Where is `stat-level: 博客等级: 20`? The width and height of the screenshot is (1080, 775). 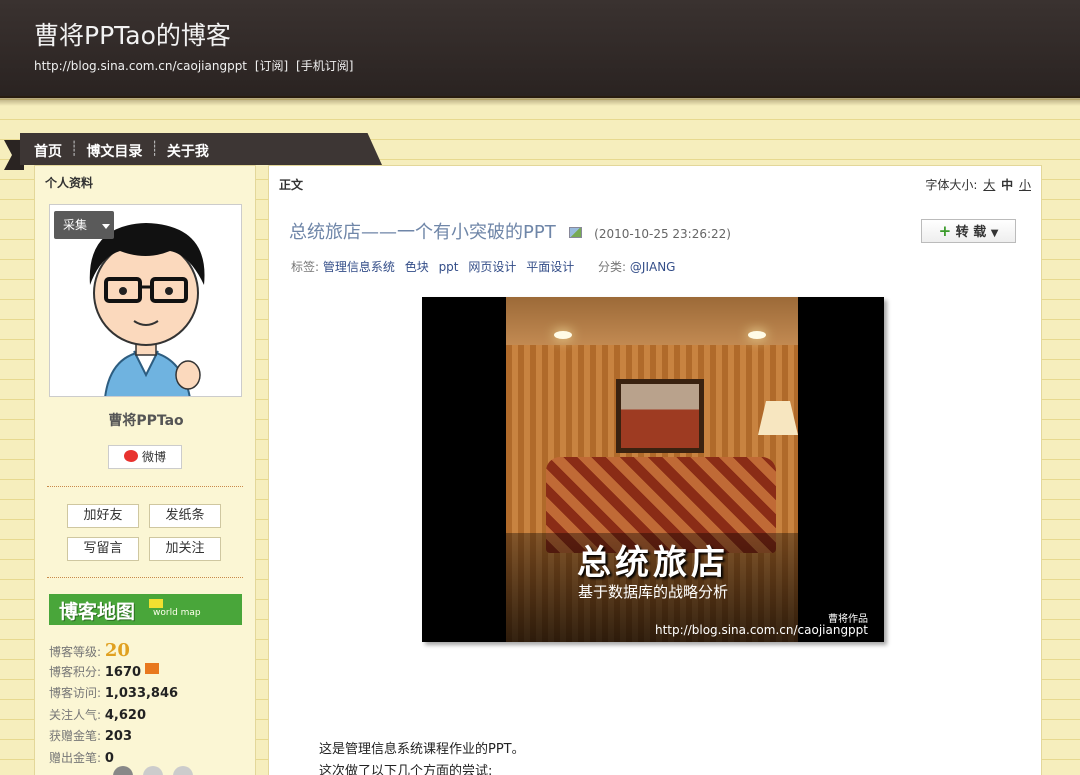 stat-level: 博客等级: 20 is located at coordinates (113, 651).